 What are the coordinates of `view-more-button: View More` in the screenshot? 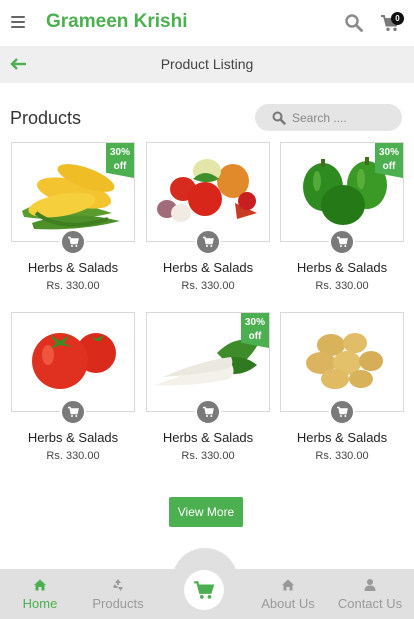 It's located at (206, 512).